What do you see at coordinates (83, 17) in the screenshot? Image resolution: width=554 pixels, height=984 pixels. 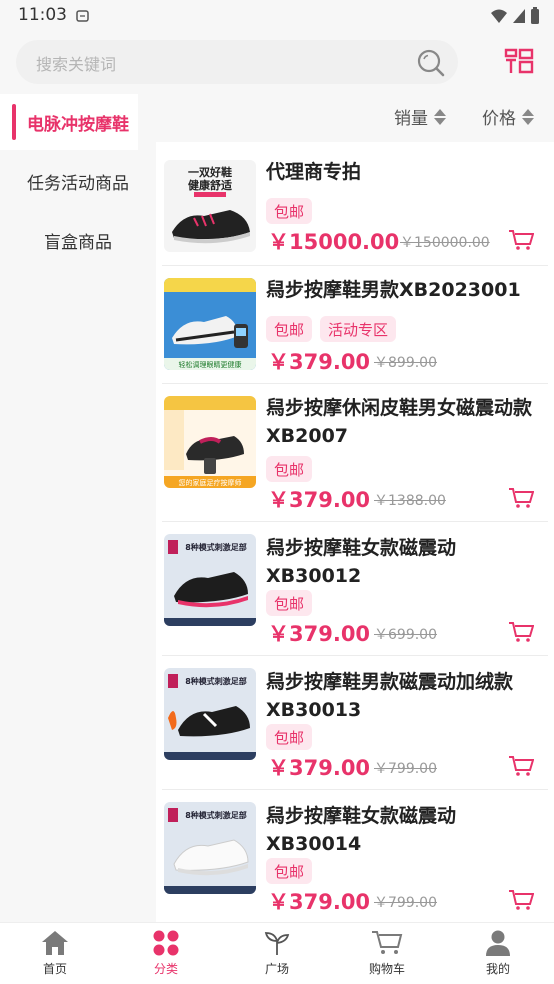 I see `notification-icon` at bounding box center [83, 17].